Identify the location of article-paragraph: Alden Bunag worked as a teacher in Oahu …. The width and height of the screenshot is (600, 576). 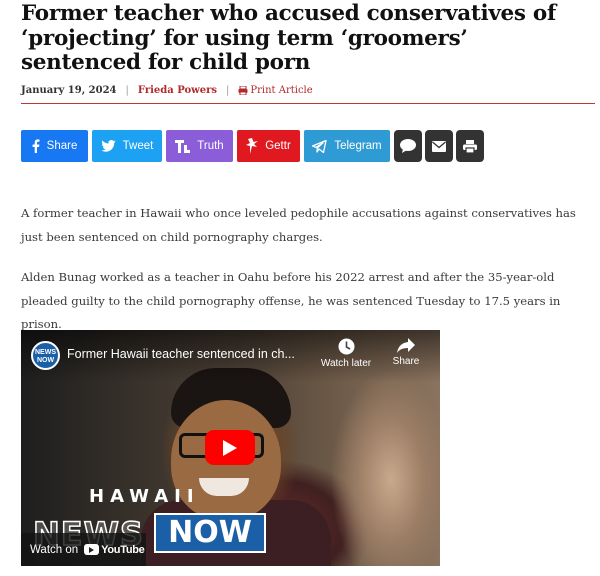
(291, 300).